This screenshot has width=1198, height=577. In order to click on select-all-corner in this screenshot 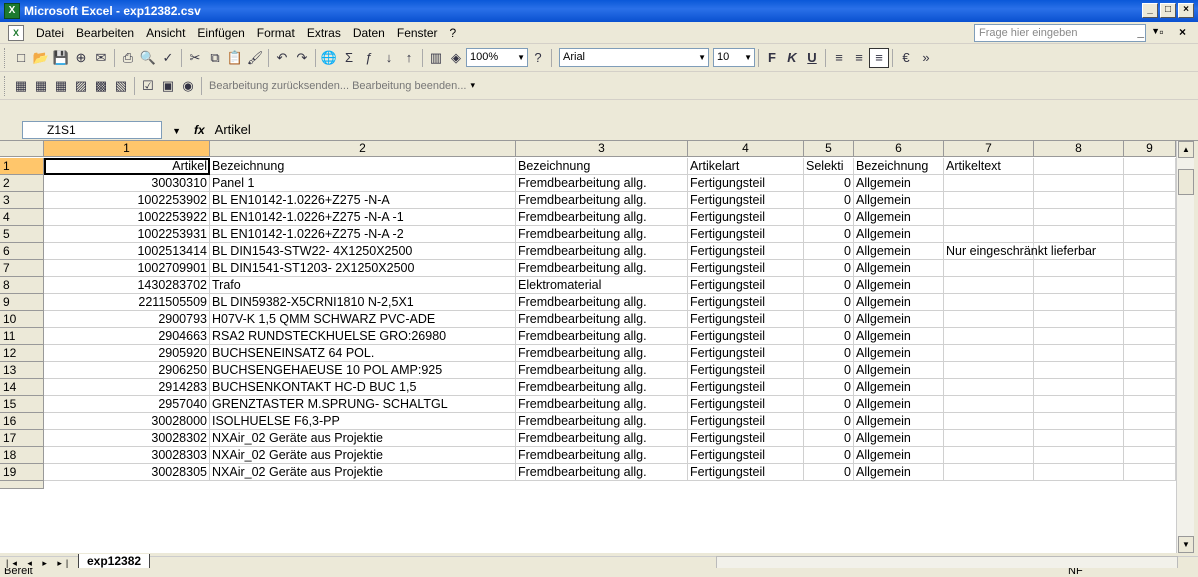, I will do `click(22, 149)`.